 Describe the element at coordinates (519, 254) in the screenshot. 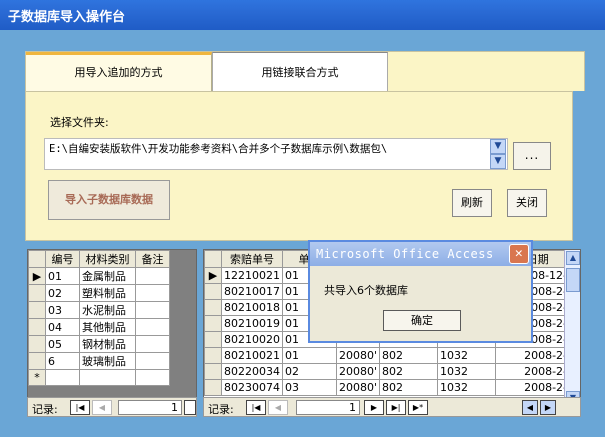

I see `close-icon: ✕` at that location.